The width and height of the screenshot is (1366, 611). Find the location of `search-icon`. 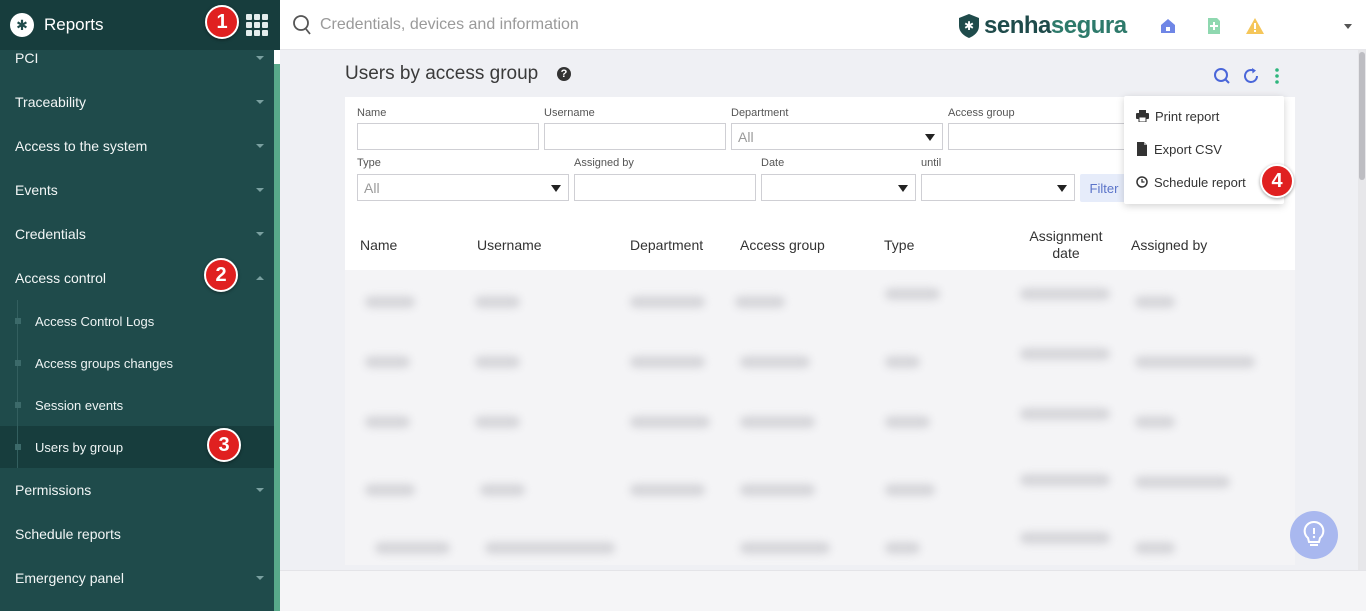

search-icon is located at coordinates (302, 25).